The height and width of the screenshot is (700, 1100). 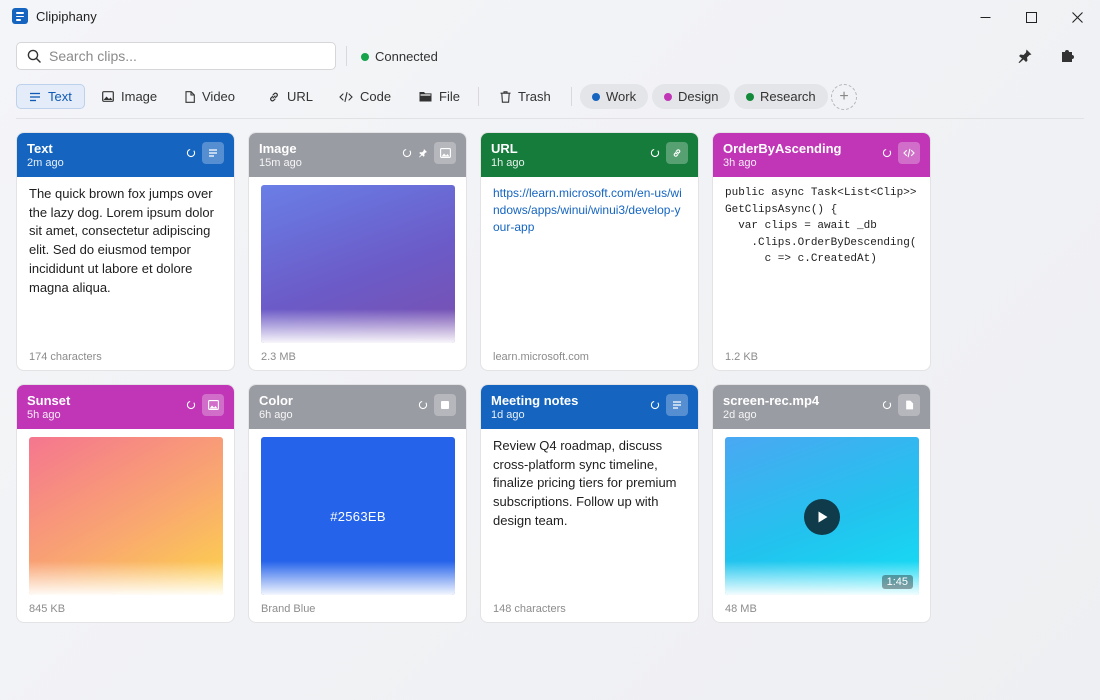 I want to click on video-duration: 1:45, so click(x=897, y=582).